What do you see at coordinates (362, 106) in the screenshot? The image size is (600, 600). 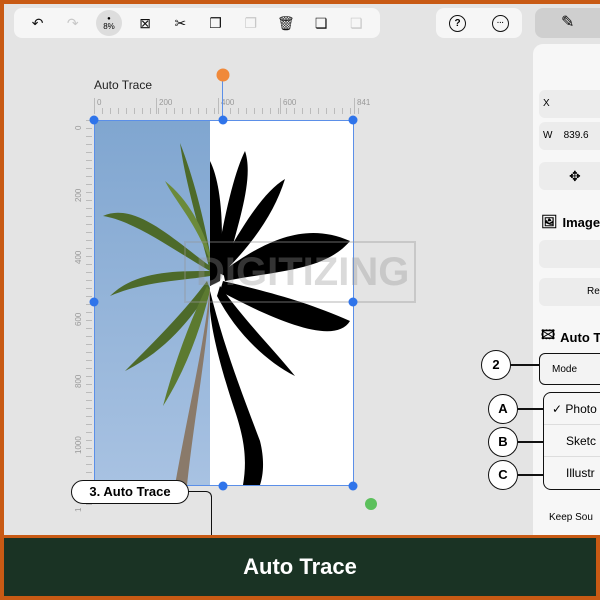 I see `ruler-x-label: 841` at bounding box center [362, 106].